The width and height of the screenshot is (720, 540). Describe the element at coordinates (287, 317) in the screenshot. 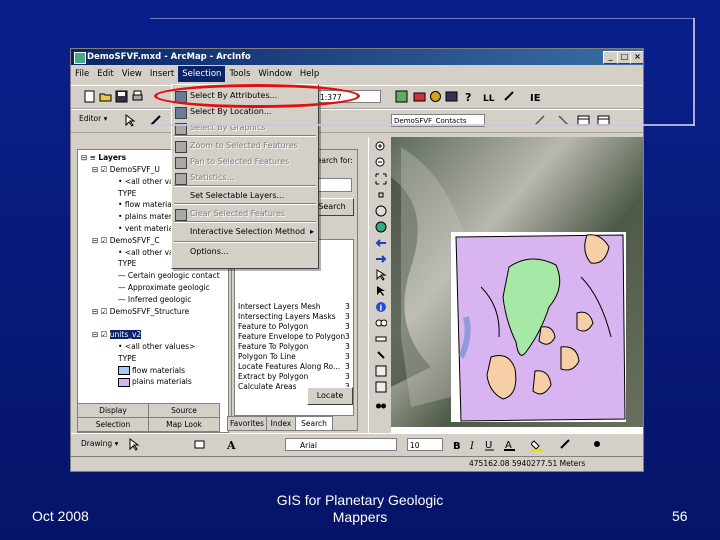

I see `search-result-item: Intersecting Layers Masks` at that location.